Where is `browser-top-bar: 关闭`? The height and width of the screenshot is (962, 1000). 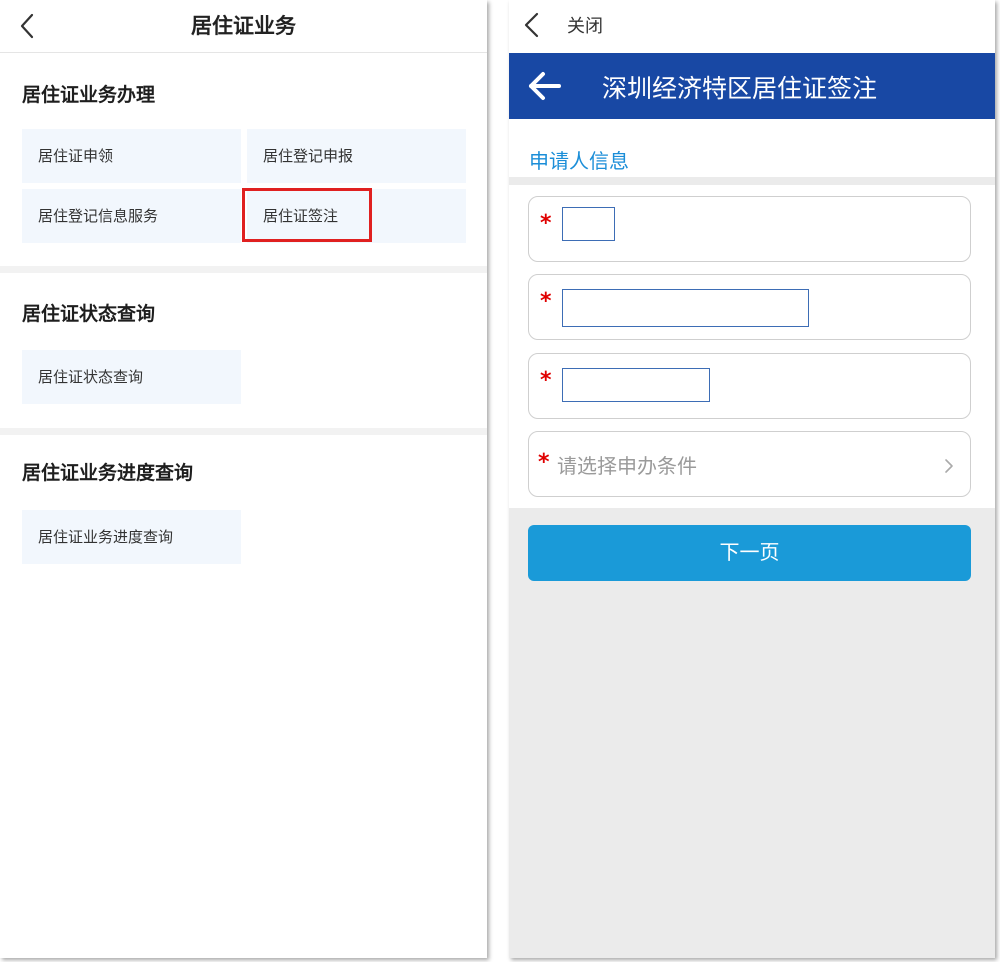 browser-top-bar: 关闭 is located at coordinates (752, 26).